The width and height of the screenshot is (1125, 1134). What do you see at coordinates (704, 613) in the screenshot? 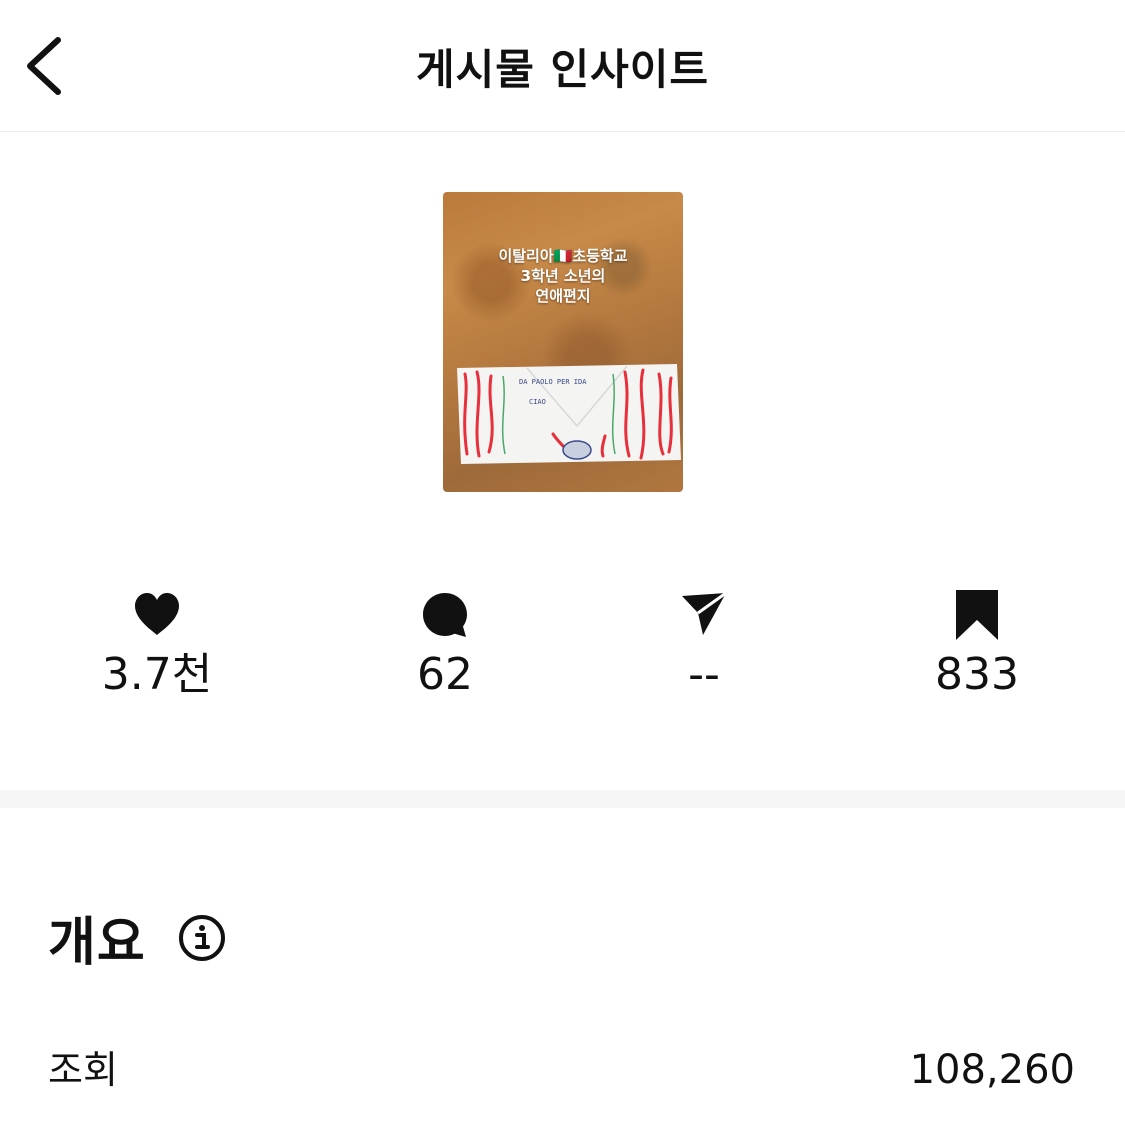
I see `share-icon` at bounding box center [704, 613].